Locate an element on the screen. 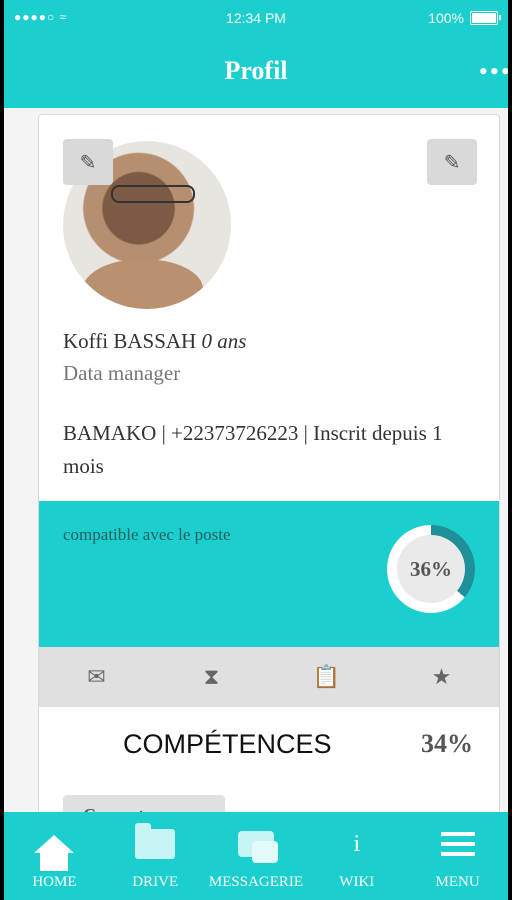 Image resolution: width=512 pixels, height=900 pixels. tab-bar: HOME DRIVE MESSAGERIE i WIKI MENU is located at coordinates (256, 856).